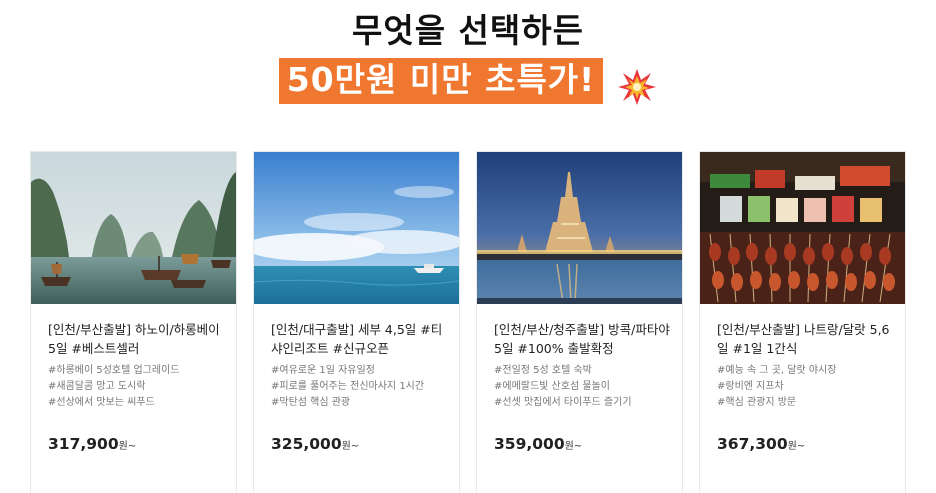  Describe the element at coordinates (806, 339) in the screenshot. I see `tour-title: [인천/부산출발] 나트랑/달랏 5,6일 #1일 1간식` at that location.